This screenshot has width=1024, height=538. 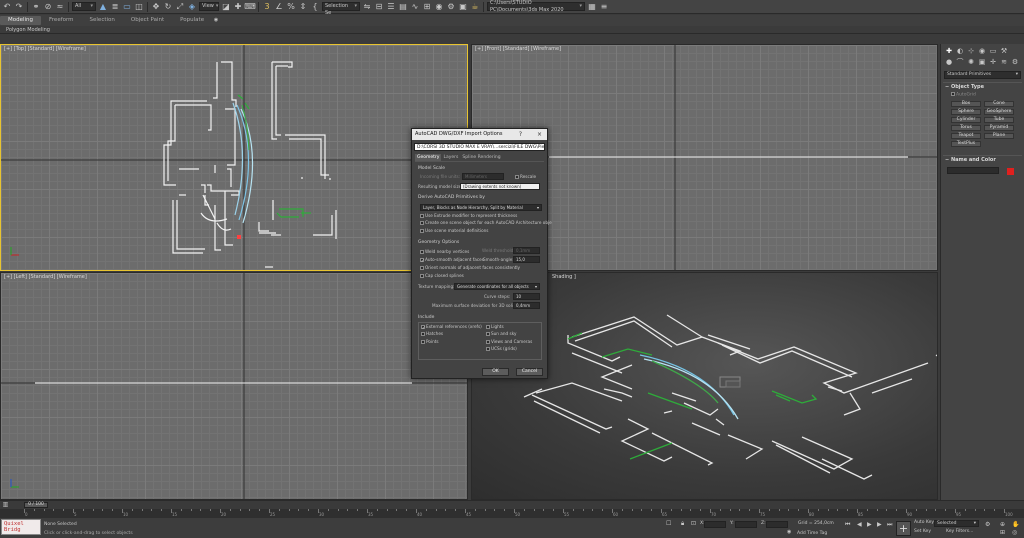 I want to click on modify-icon: ◐, so click(x=960, y=51).